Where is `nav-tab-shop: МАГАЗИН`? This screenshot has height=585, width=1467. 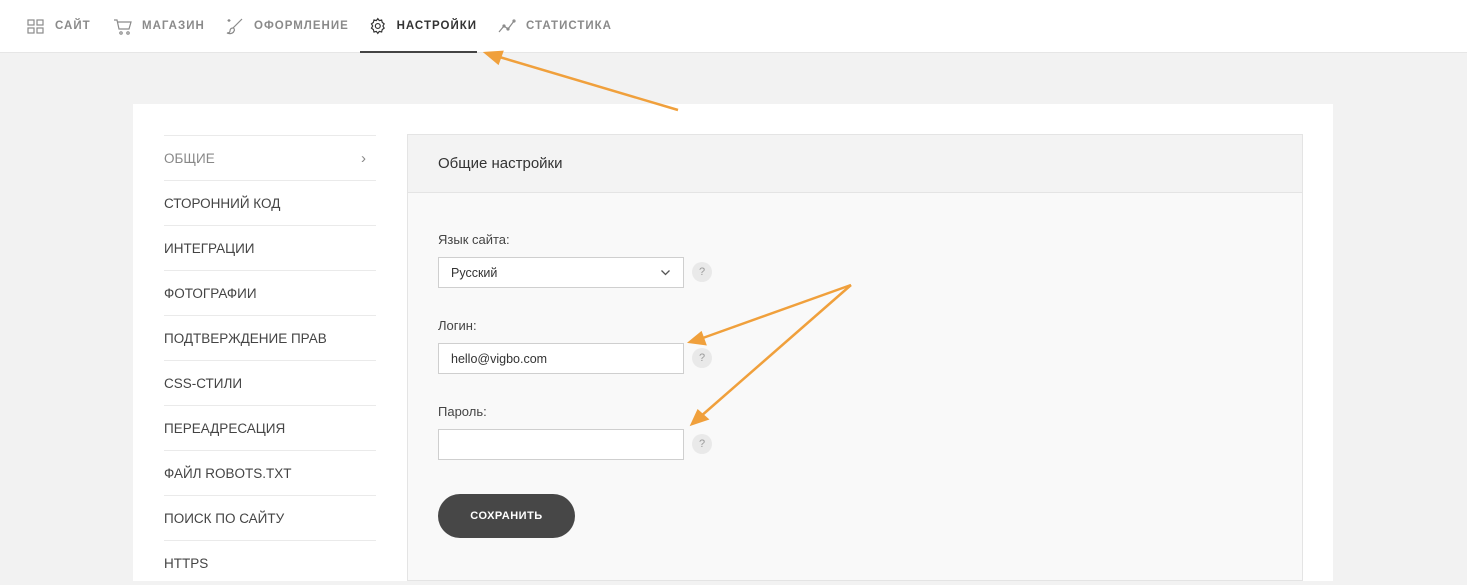
nav-tab-shop: МАГАЗИН is located at coordinates (159, 26).